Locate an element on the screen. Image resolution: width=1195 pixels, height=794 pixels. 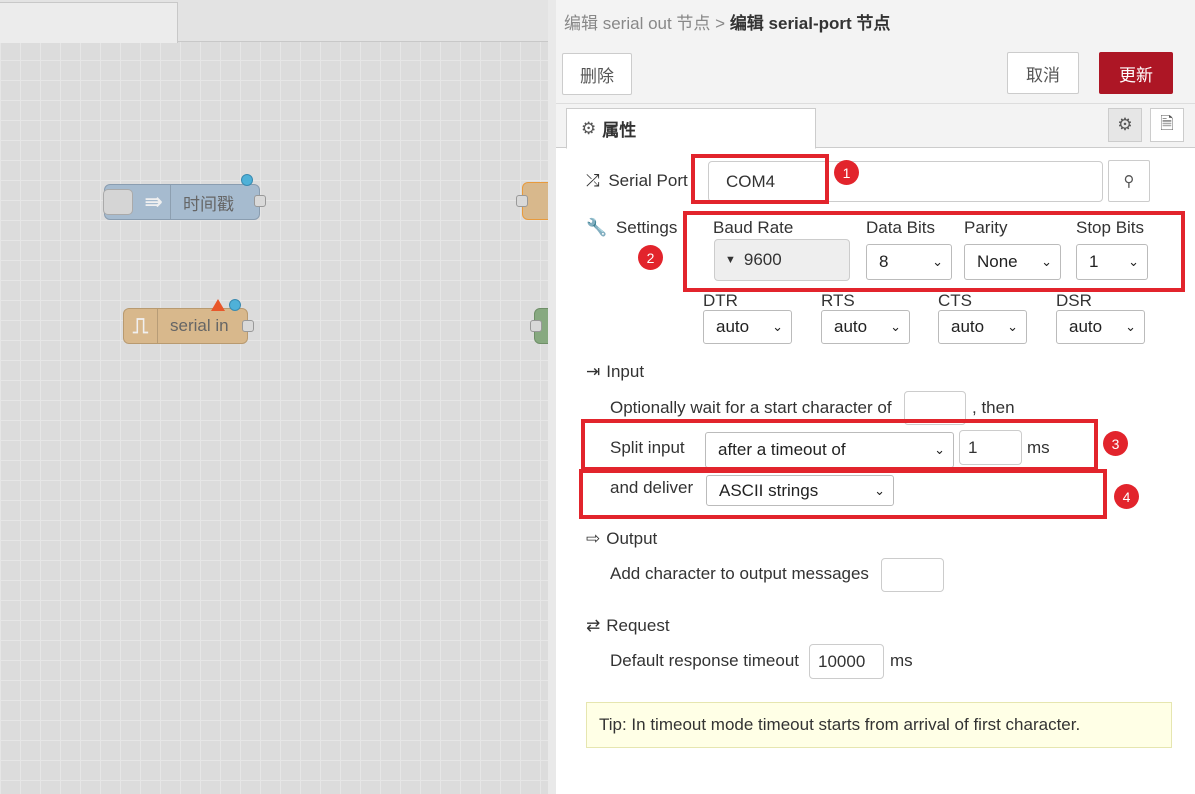
document-icon: 🗎 is located at coordinates (1167, 123).